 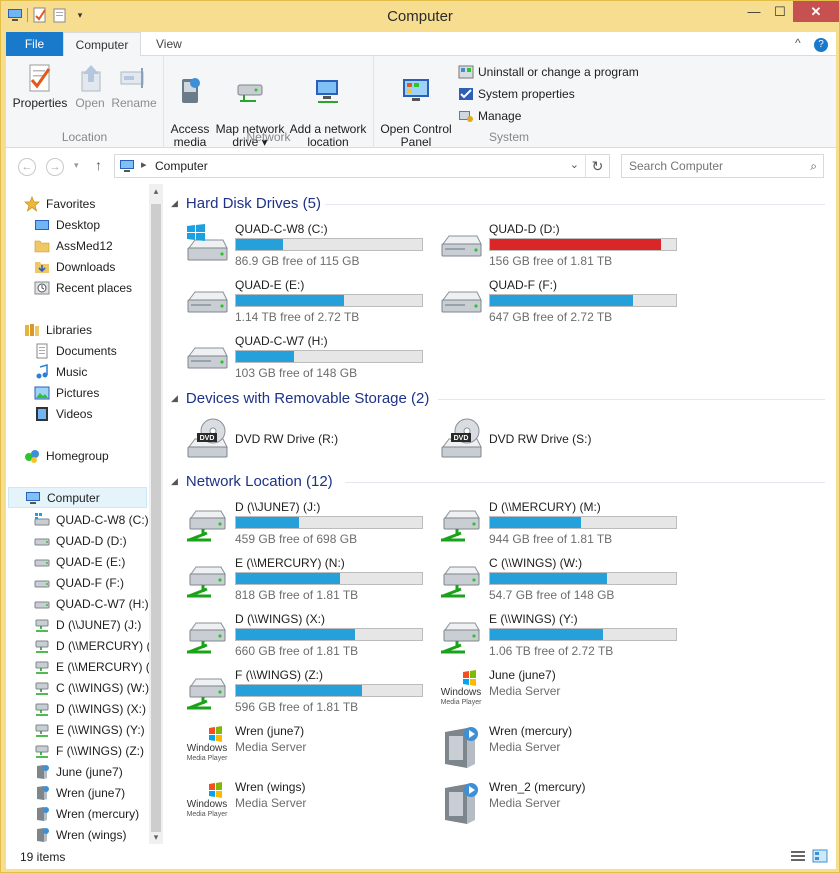 I want to click on search-input, so click(x=714, y=166).